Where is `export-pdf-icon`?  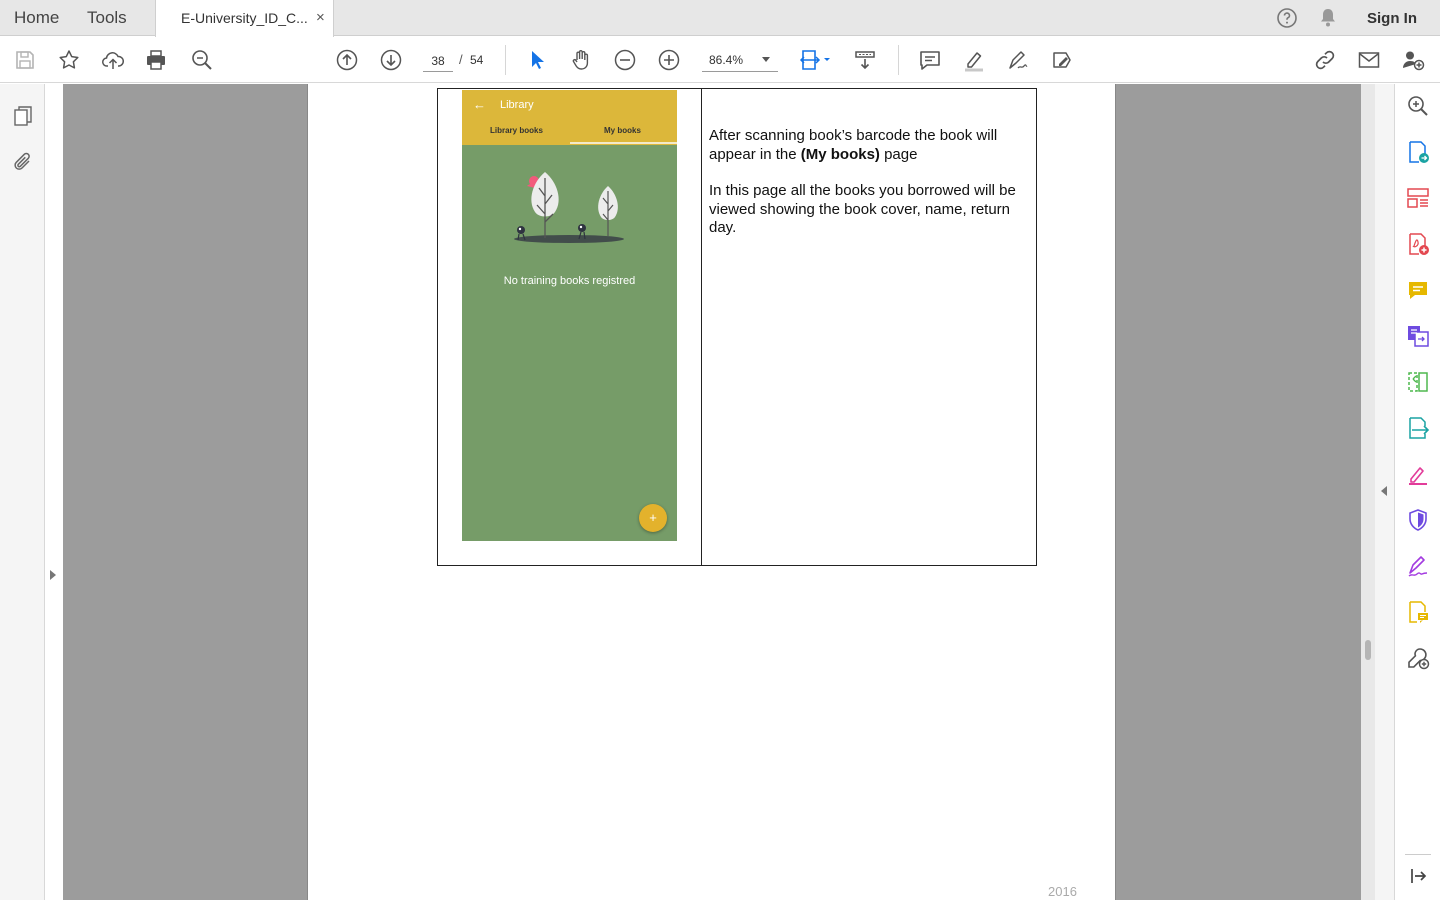 export-pdf-icon is located at coordinates (1418, 152).